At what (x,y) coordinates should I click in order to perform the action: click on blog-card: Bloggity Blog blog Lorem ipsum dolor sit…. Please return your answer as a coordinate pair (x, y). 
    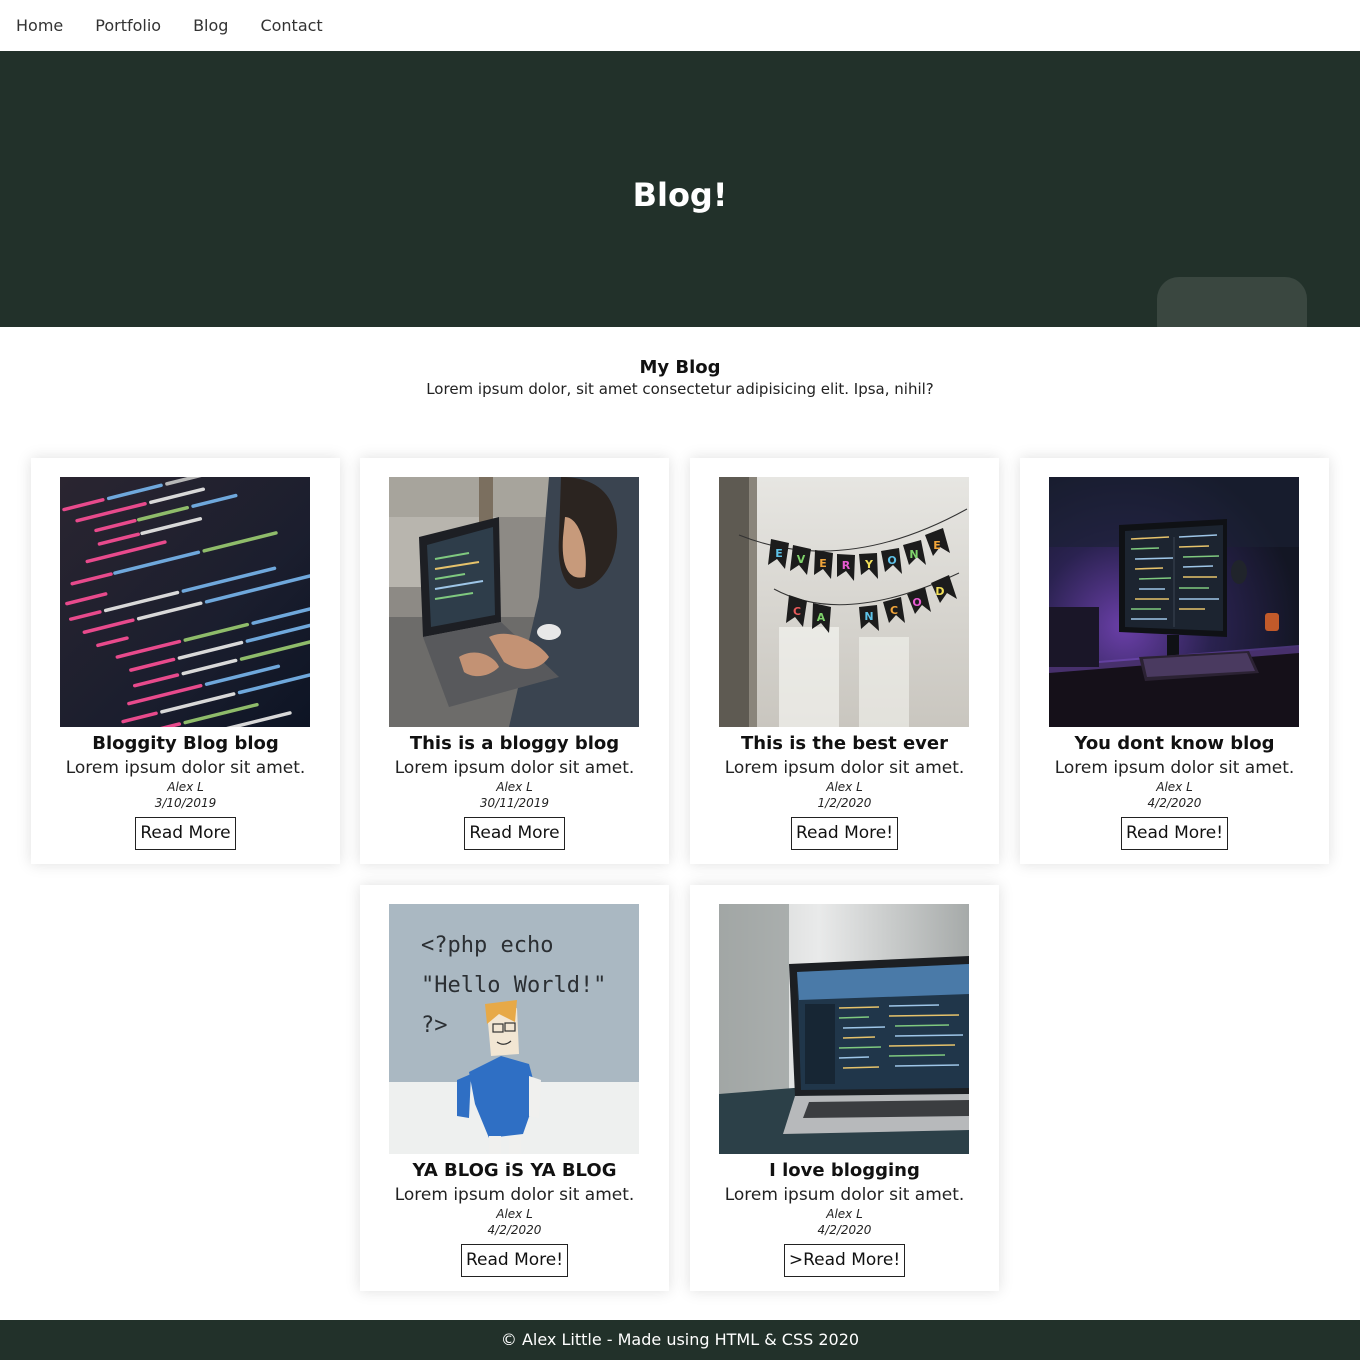
    Looking at the image, I should click on (185, 661).